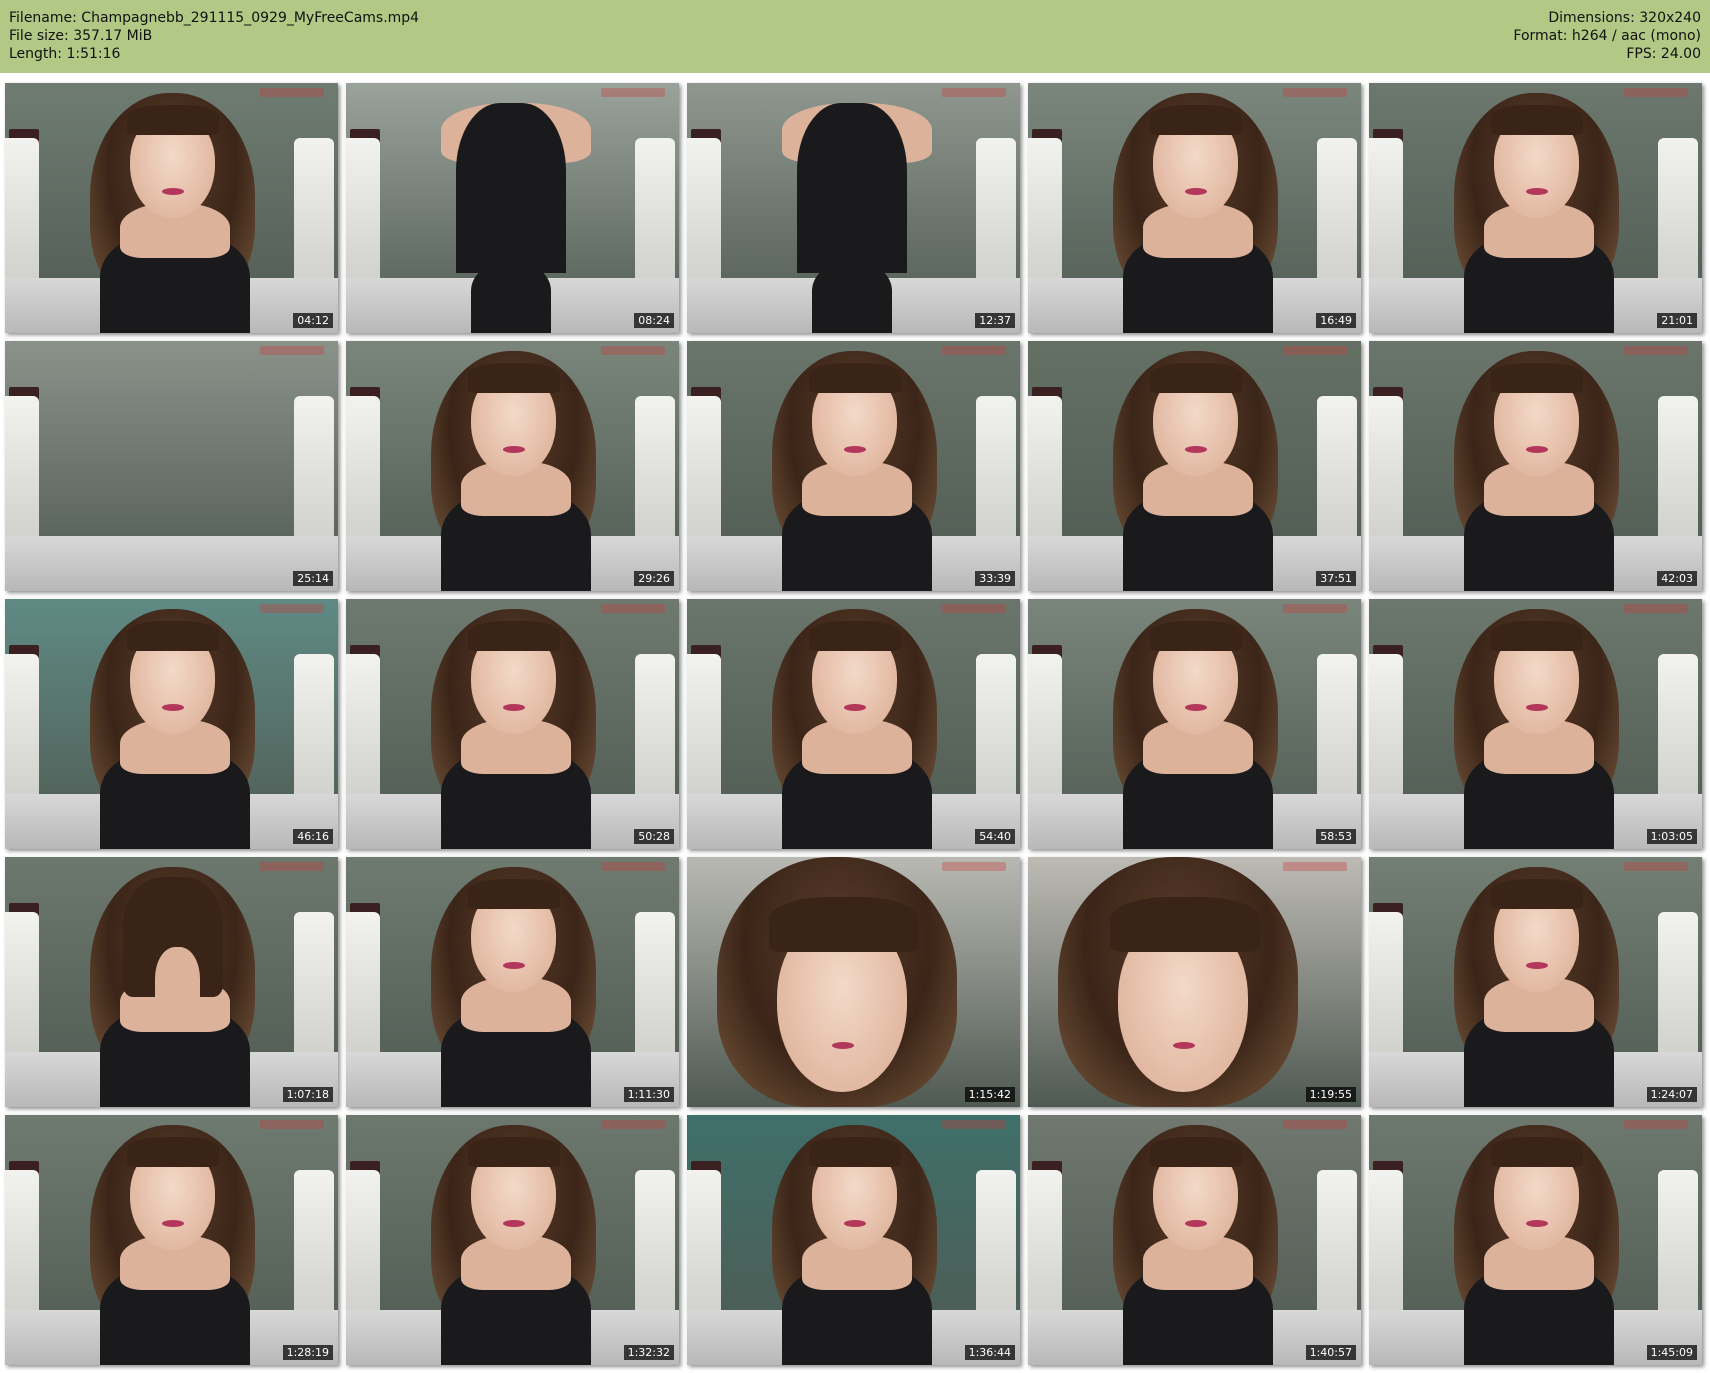 This screenshot has width=1710, height=1373. Describe the element at coordinates (995, 578) in the screenshot. I see `timestamp-label: 33:39` at that location.